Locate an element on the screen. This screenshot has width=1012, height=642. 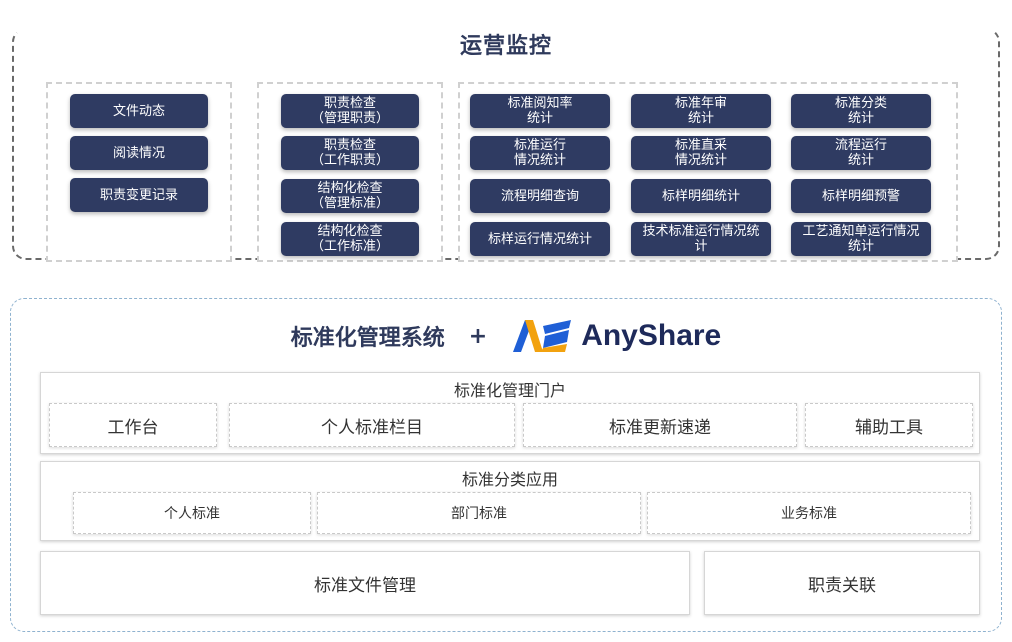
portal-item-personal-standards: 个人标准栏目 is located at coordinates (372, 425).